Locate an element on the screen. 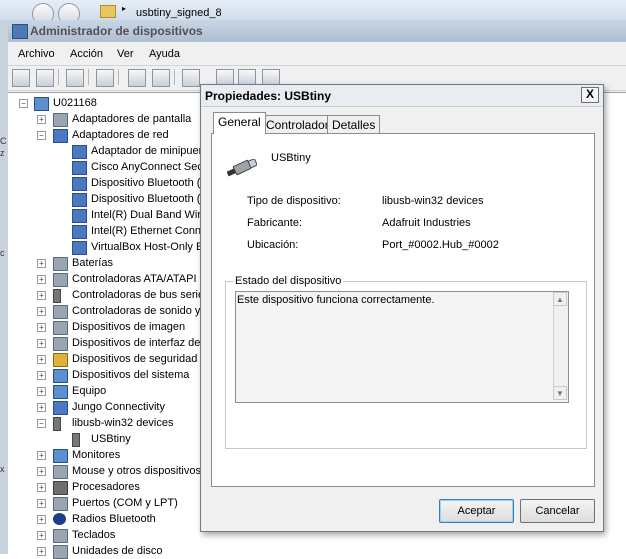 This screenshot has width=626, height=559. breadcrumb: usbtiny_signed_8 is located at coordinates (179, 13).